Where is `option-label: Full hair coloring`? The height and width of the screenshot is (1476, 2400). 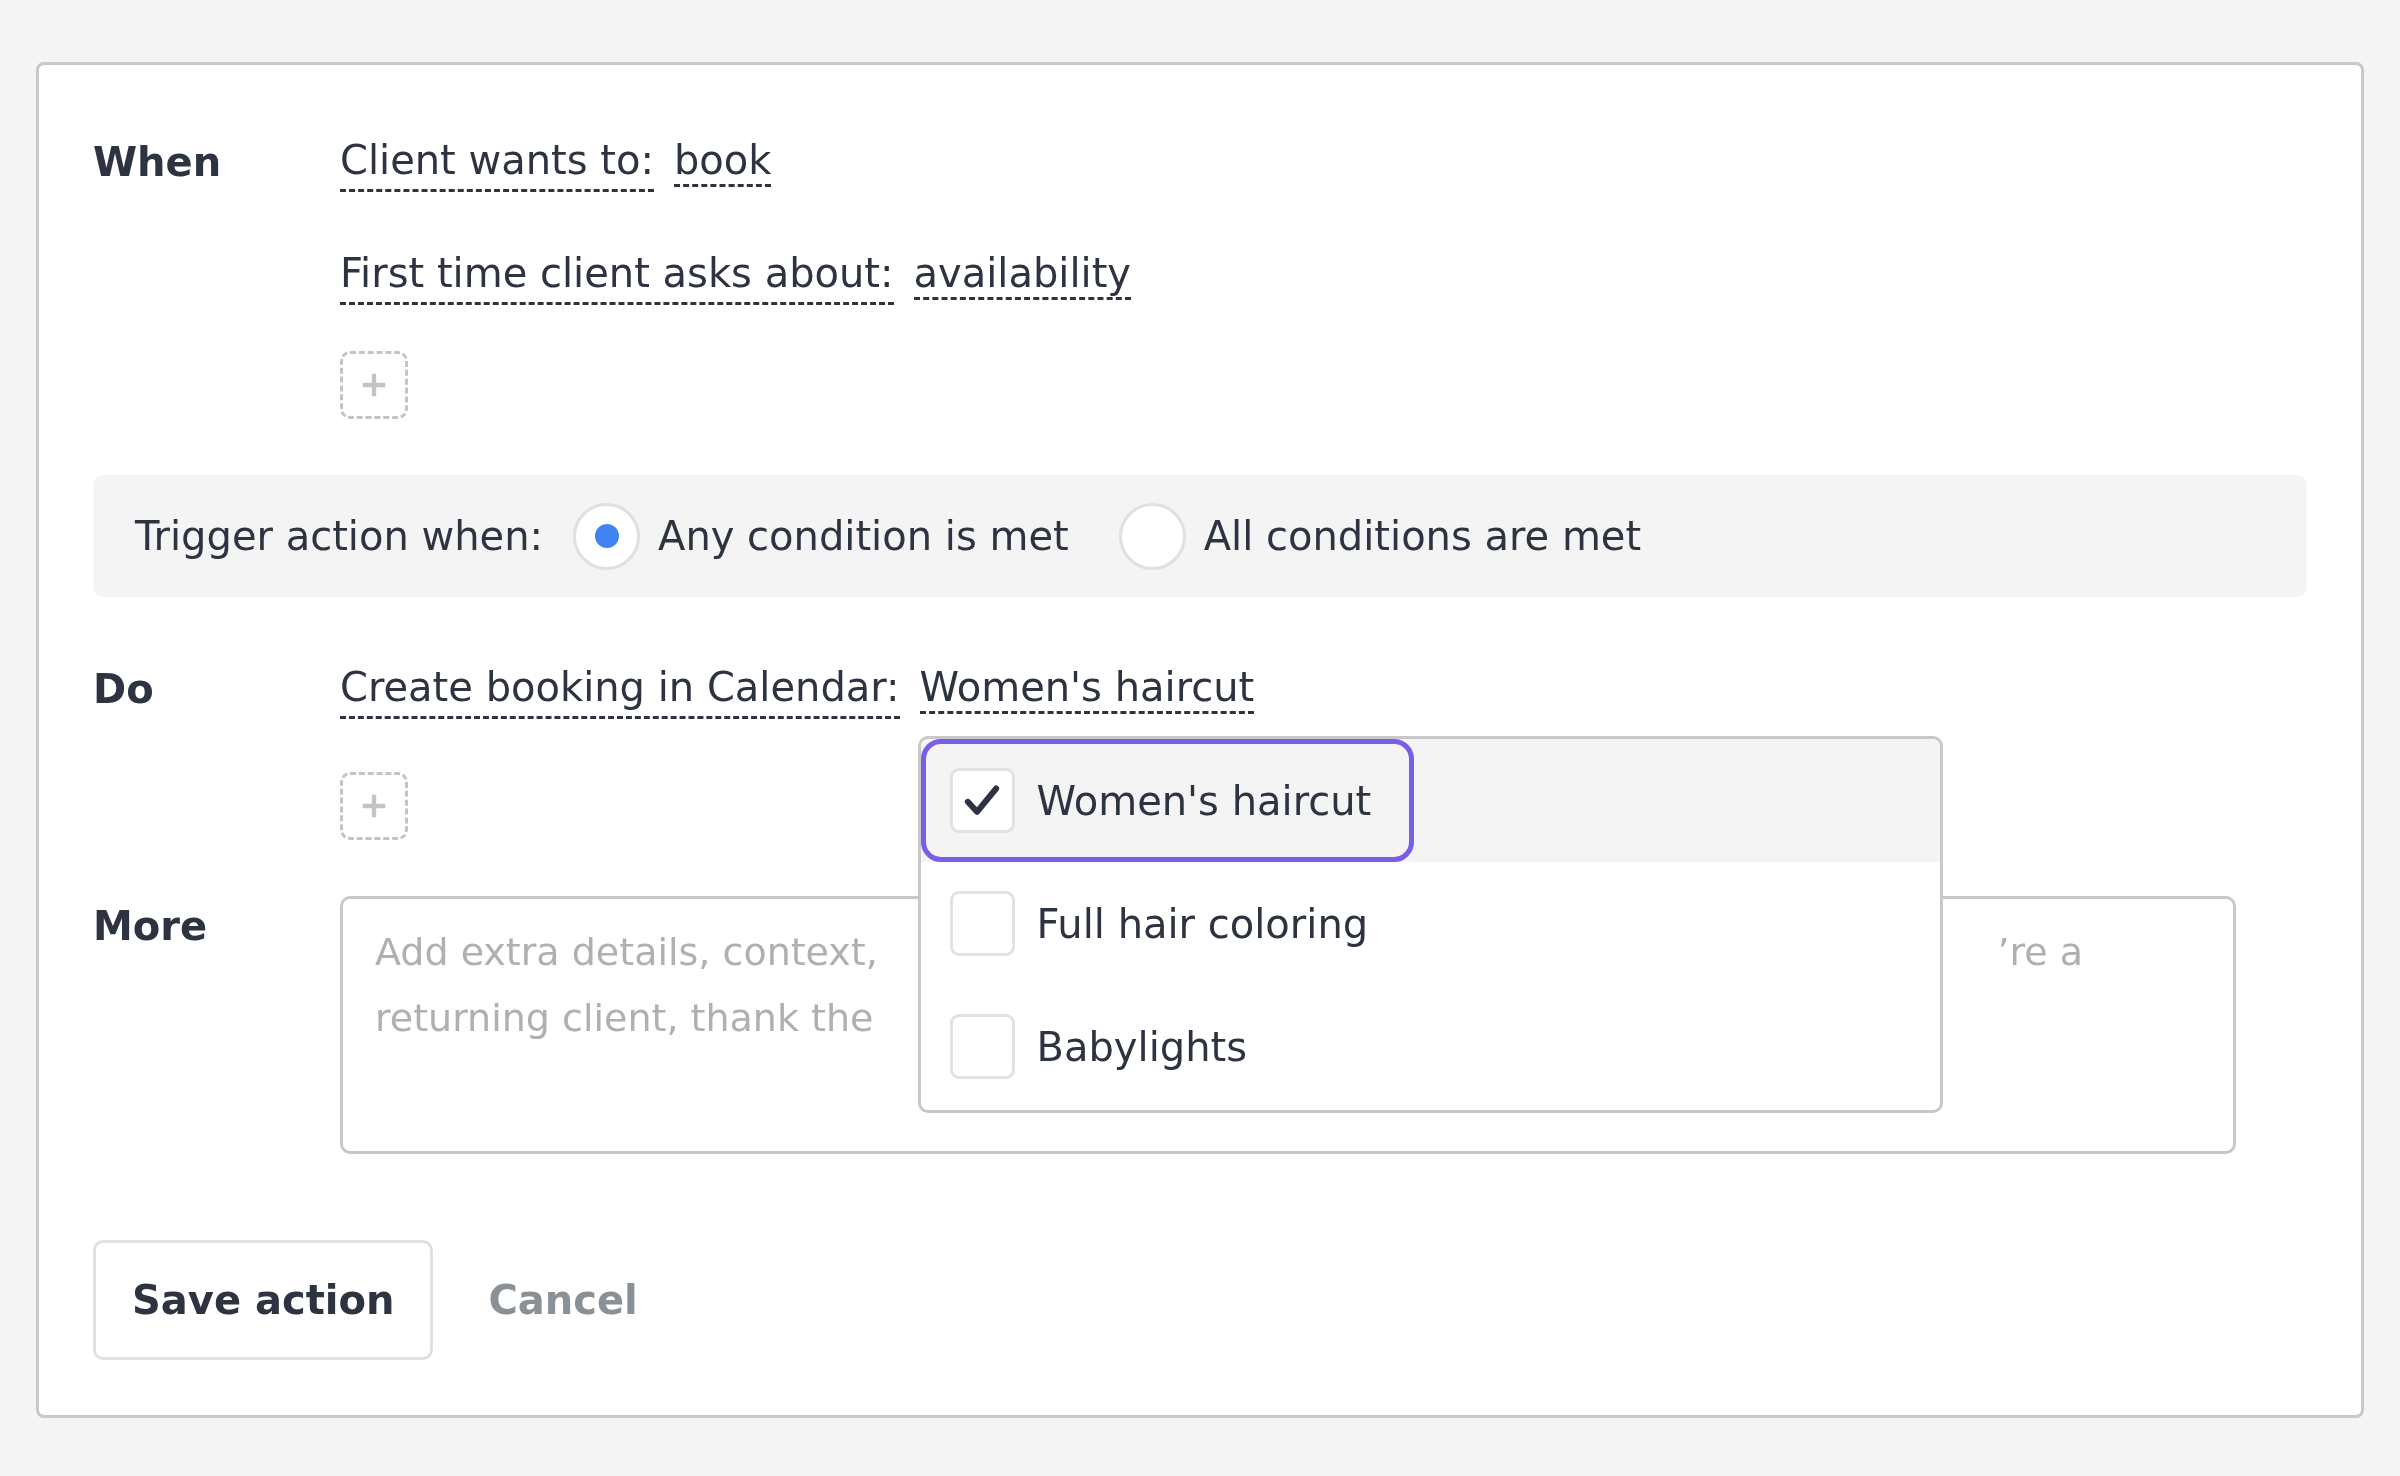 option-label: Full hair coloring is located at coordinates (1202, 924).